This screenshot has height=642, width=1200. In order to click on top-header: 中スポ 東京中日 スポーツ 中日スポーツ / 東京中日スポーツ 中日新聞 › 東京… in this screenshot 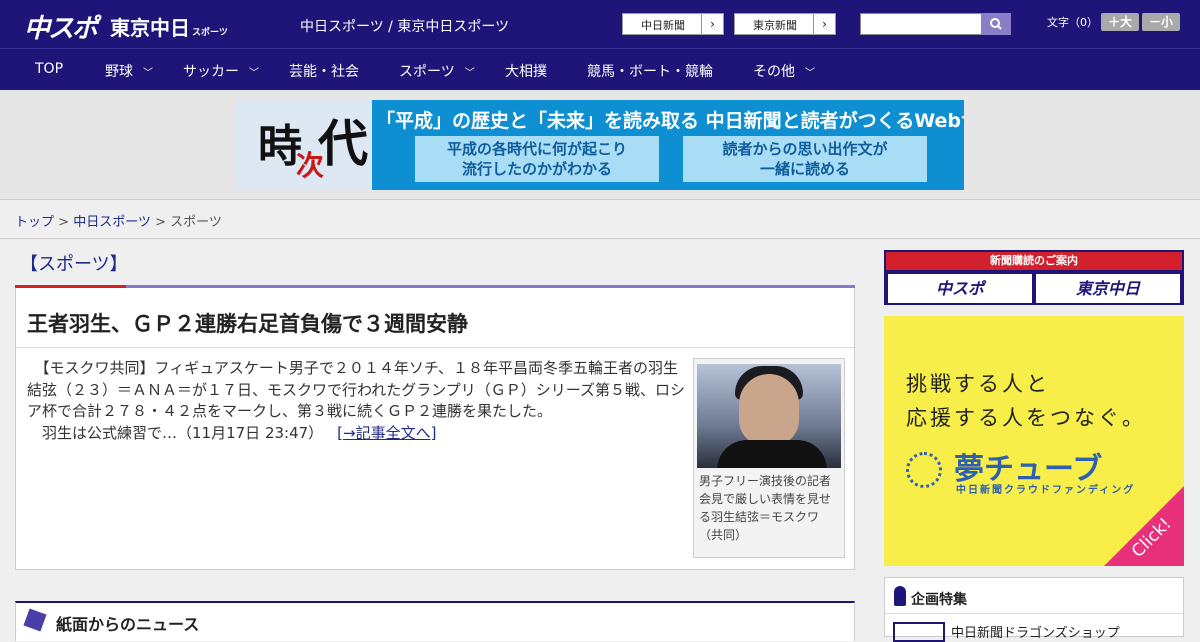, I will do `click(600, 24)`.